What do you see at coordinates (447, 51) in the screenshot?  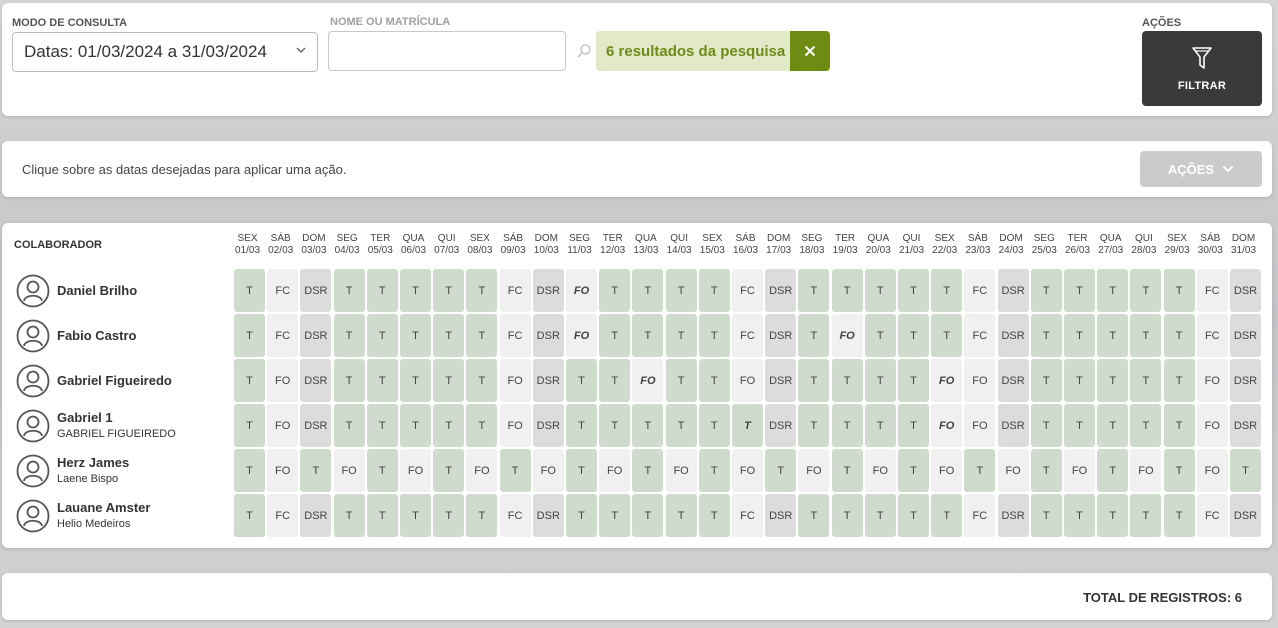 I see `search-input` at bounding box center [447, 51].